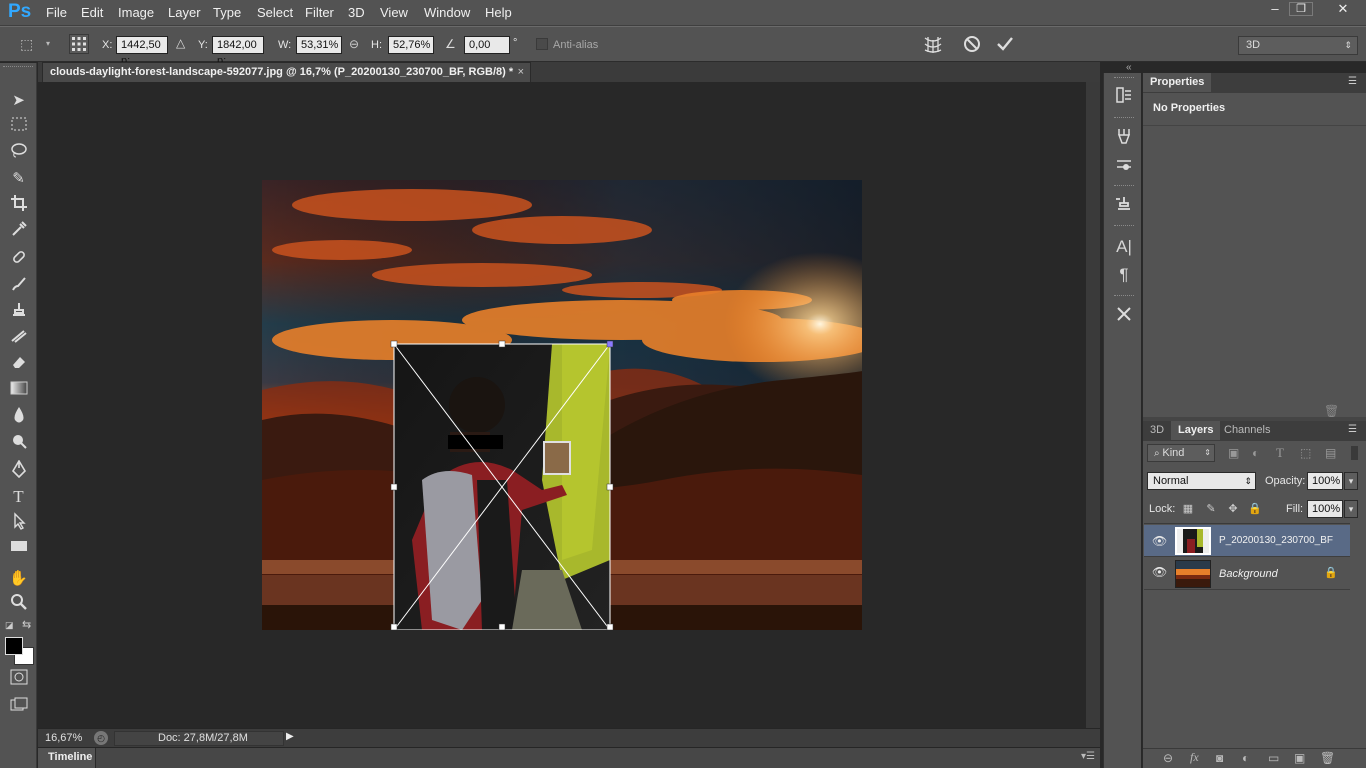 The width and height of the screenshot is (1366, 768). Describe the element at coordinates (1247, 430) in the screenshot. I see `tab-channels: Channels` at that location.